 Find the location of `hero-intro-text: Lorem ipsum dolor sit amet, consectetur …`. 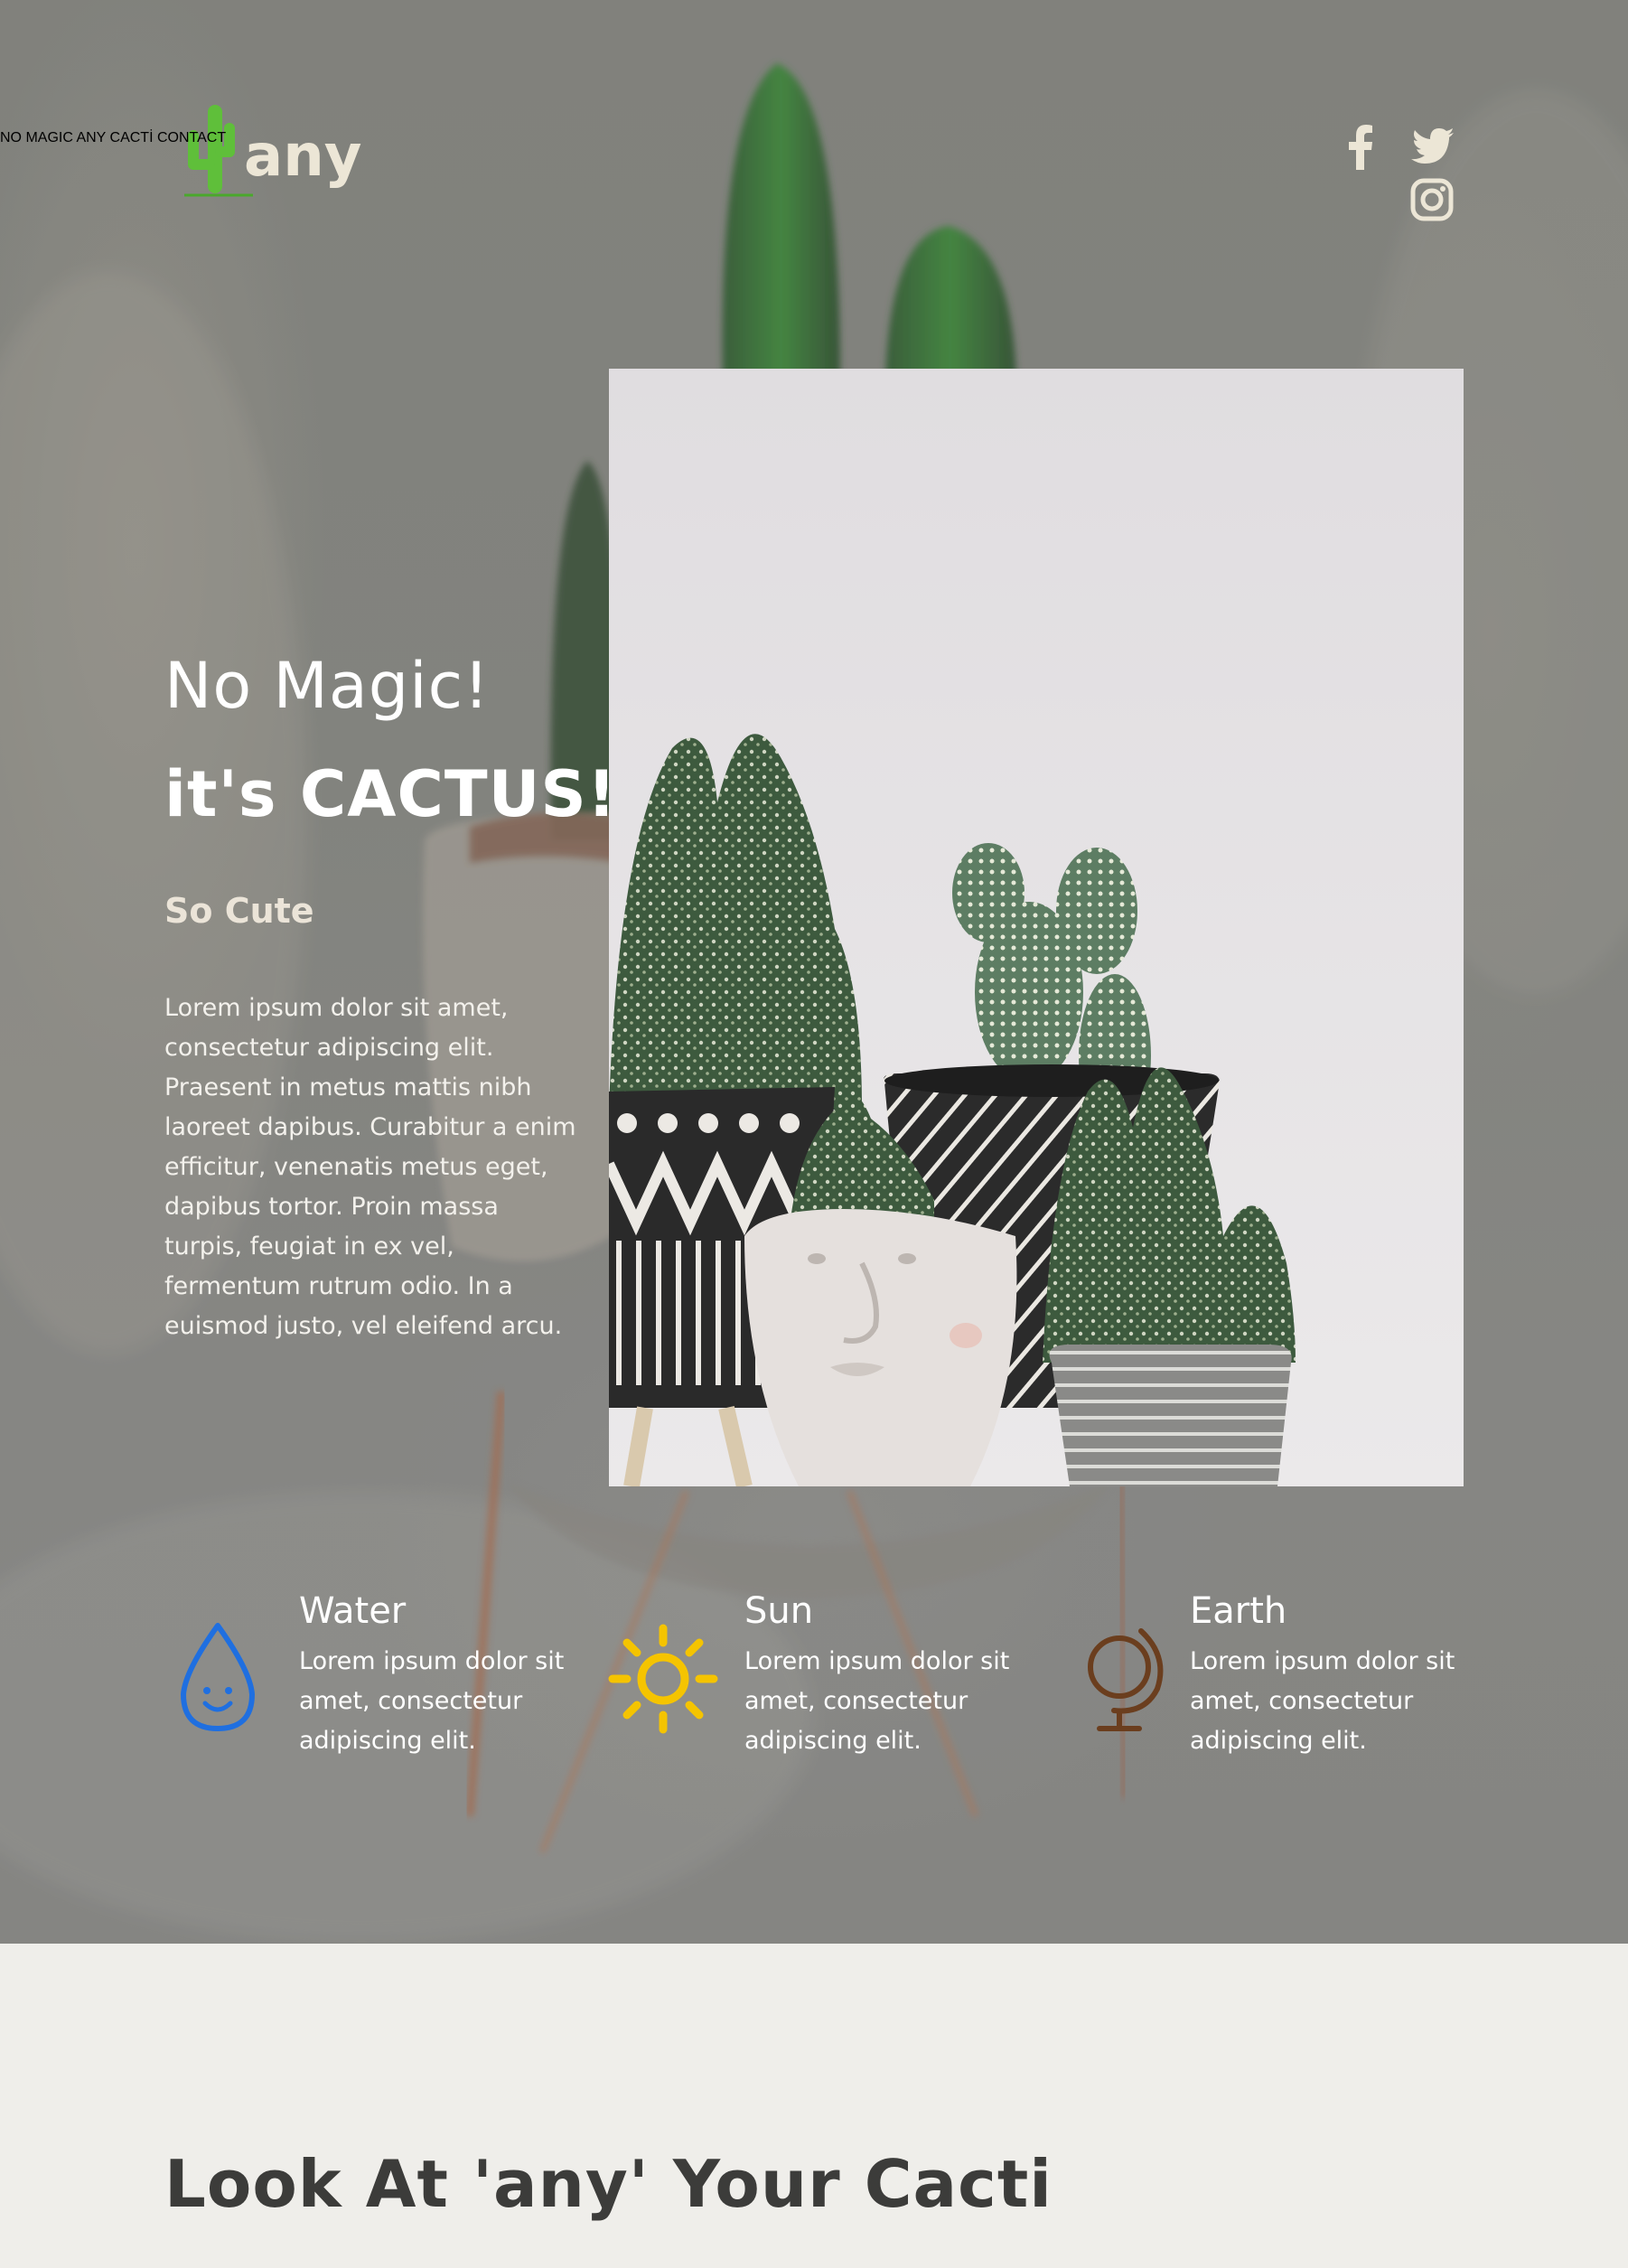

hero-intro-text: Lorem ipsum dolor sit amet, consectetur … is located at coordinates (370, 1167).